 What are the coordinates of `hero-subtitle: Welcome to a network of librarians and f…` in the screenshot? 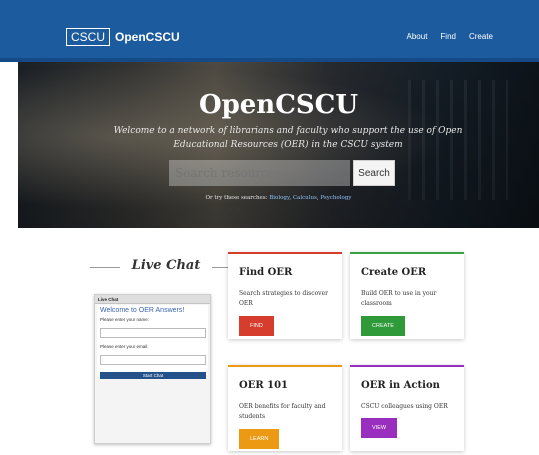 It's located at (288, 138).